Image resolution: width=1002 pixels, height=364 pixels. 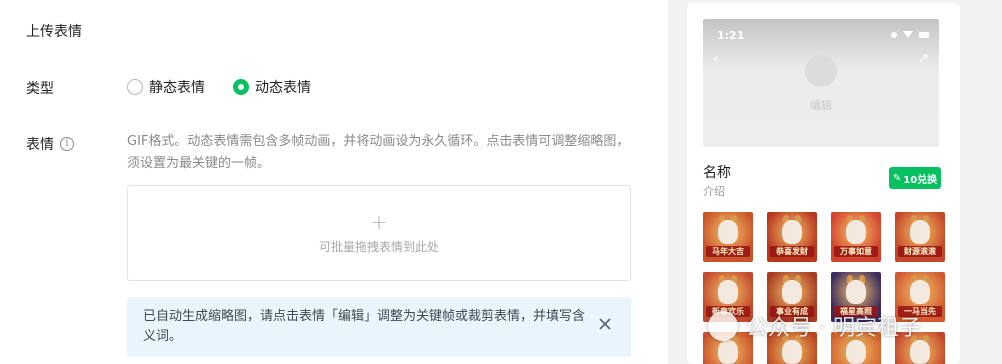 What do you see at coordinates (821, 105) in the screenshot?
I see `editor-label: 编辑` at bounding box center [821, 105].